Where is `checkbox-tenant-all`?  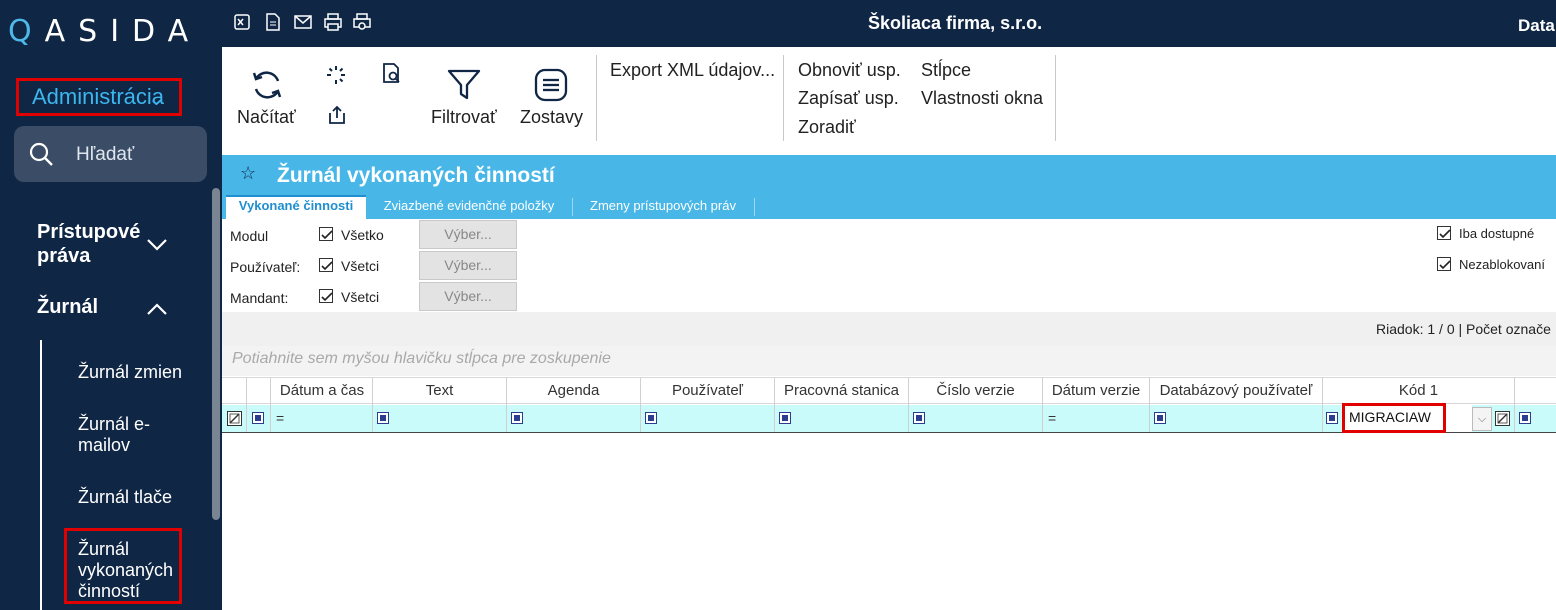 checkbox-tenant-all is located at coordinates (326, 296).